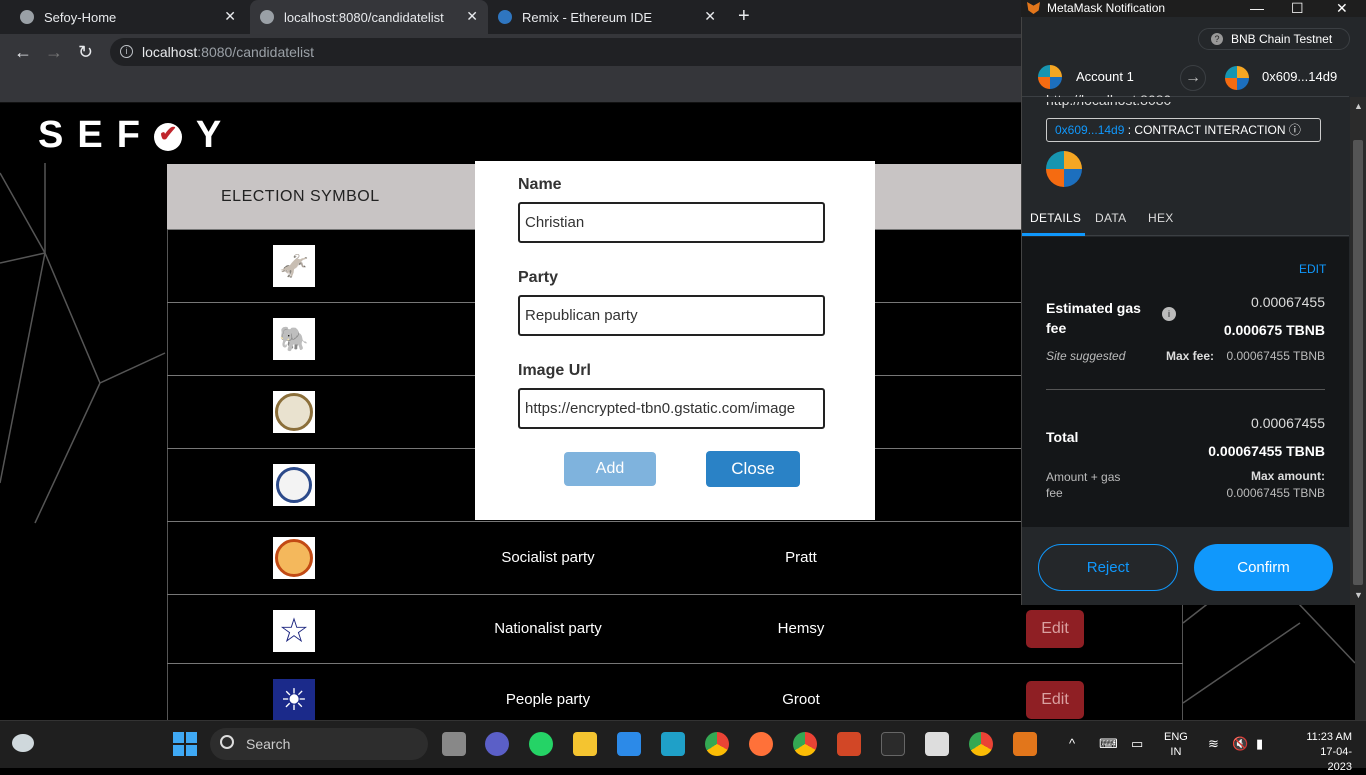 The image size is (1366, 775). I want to click on battery-icon: ▮, so click(1259, 744).